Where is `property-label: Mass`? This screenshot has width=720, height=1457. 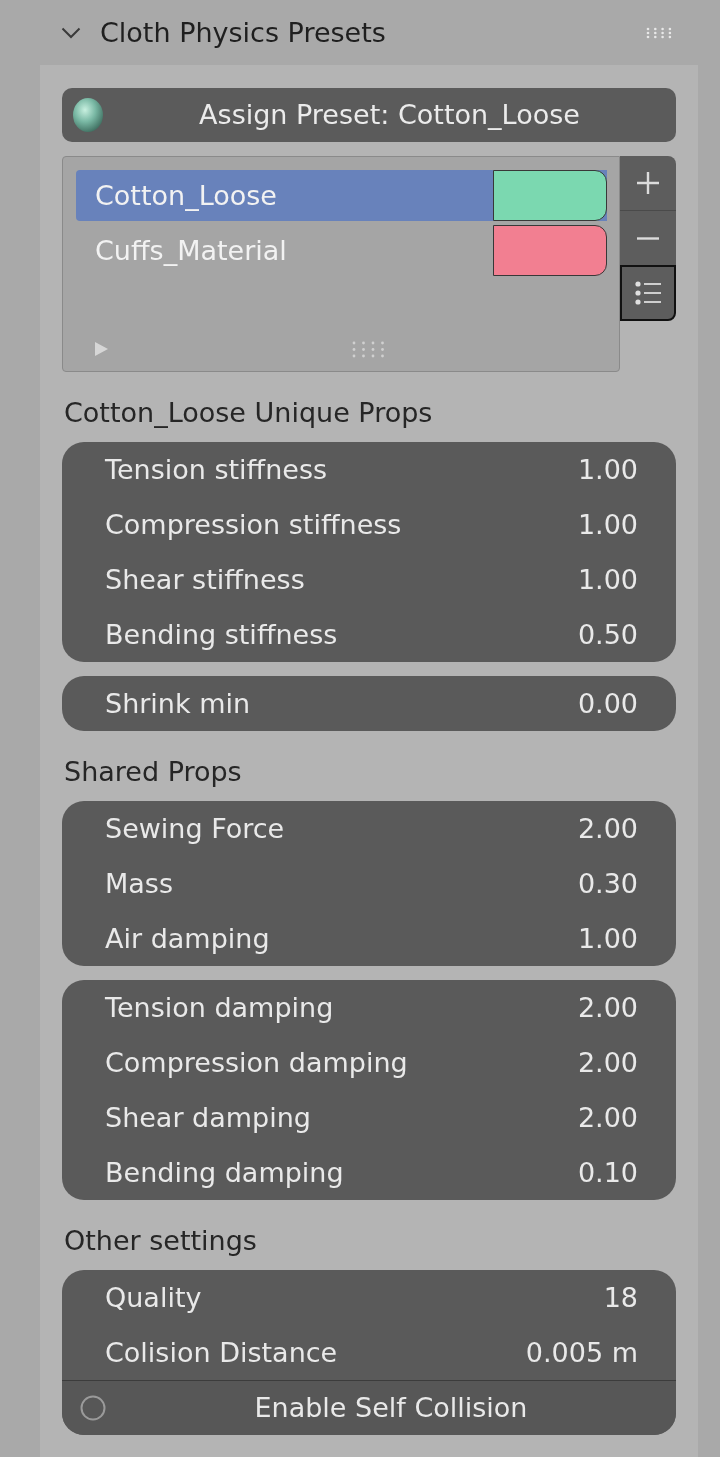
property-label: Mass is located at coordinates (139, 883).